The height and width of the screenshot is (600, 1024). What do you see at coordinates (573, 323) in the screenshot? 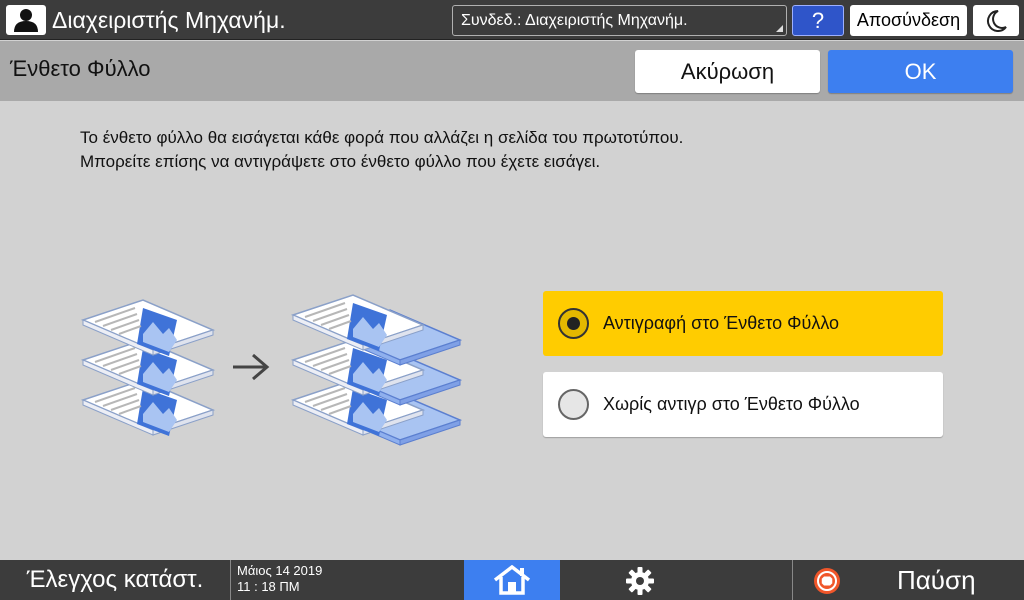
I see `radio-selected-icon` at bounding box center [573, 323].